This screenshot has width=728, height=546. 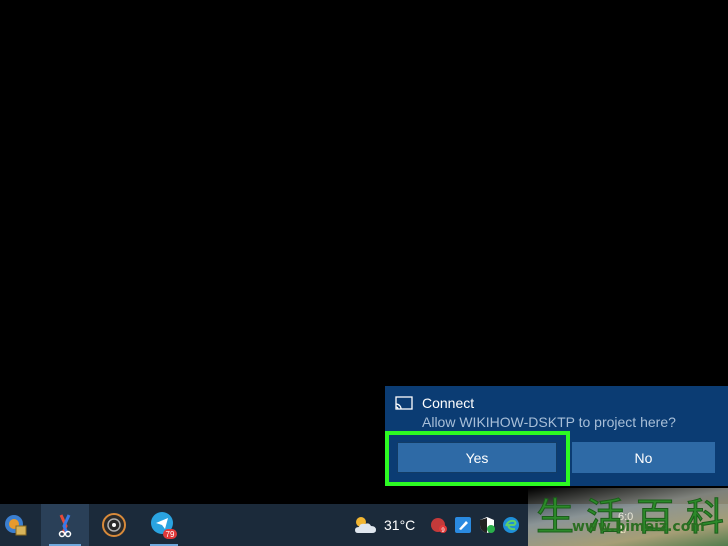 I want to click on yes-button: Yes, so click(x=477, y=457).